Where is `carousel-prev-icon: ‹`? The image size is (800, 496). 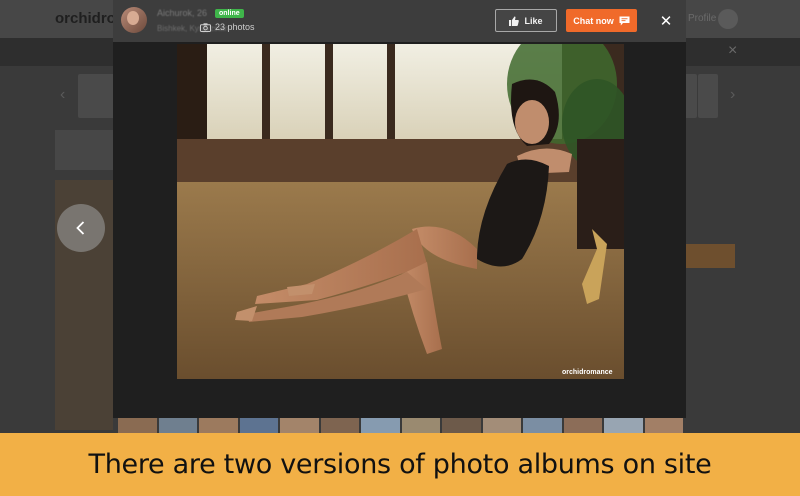 carousel-prev-icon: ‹ is located at coordinates (62, 95).